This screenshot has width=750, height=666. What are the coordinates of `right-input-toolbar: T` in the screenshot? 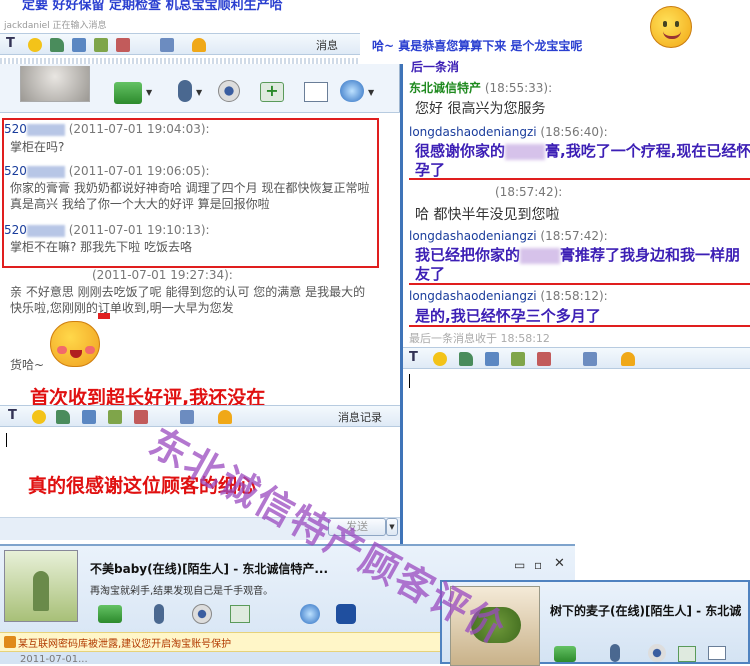 It's located at (576, 358).